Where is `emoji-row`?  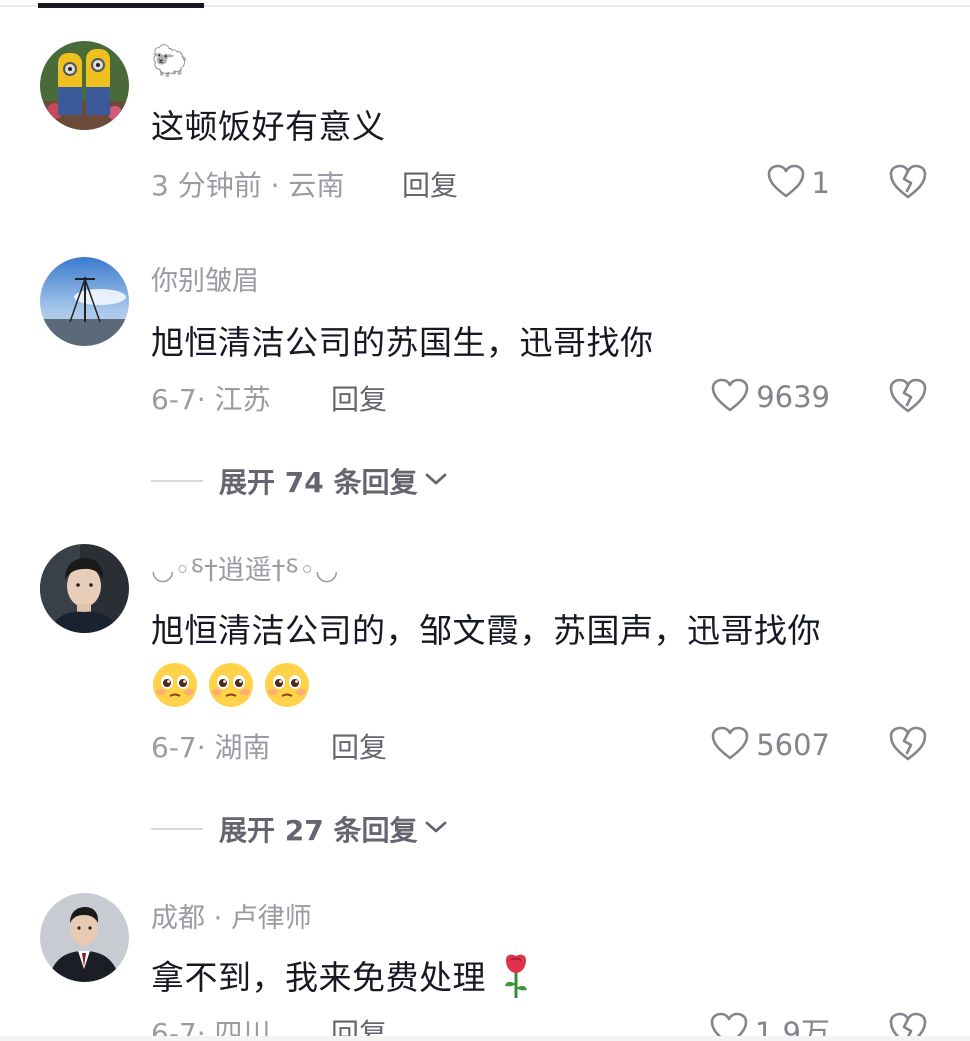 emoji-row is located at coordinates (236, 686).